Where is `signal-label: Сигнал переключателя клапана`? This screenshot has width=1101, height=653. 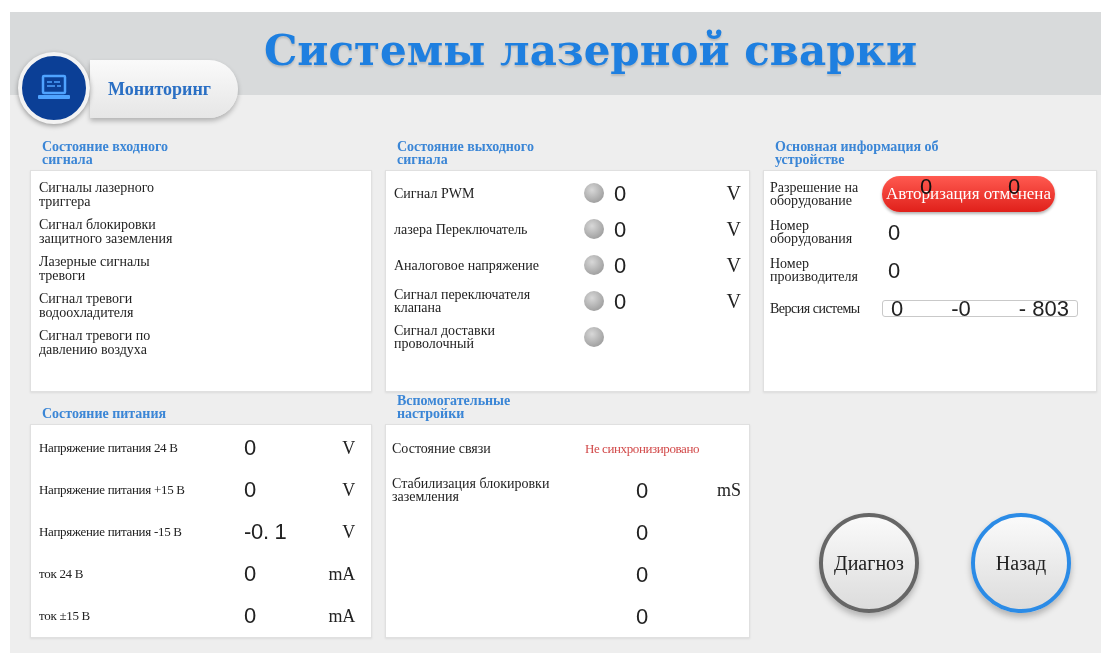
signal-label: Сигнал переключателя клапана is located at coordinates (463, 301).